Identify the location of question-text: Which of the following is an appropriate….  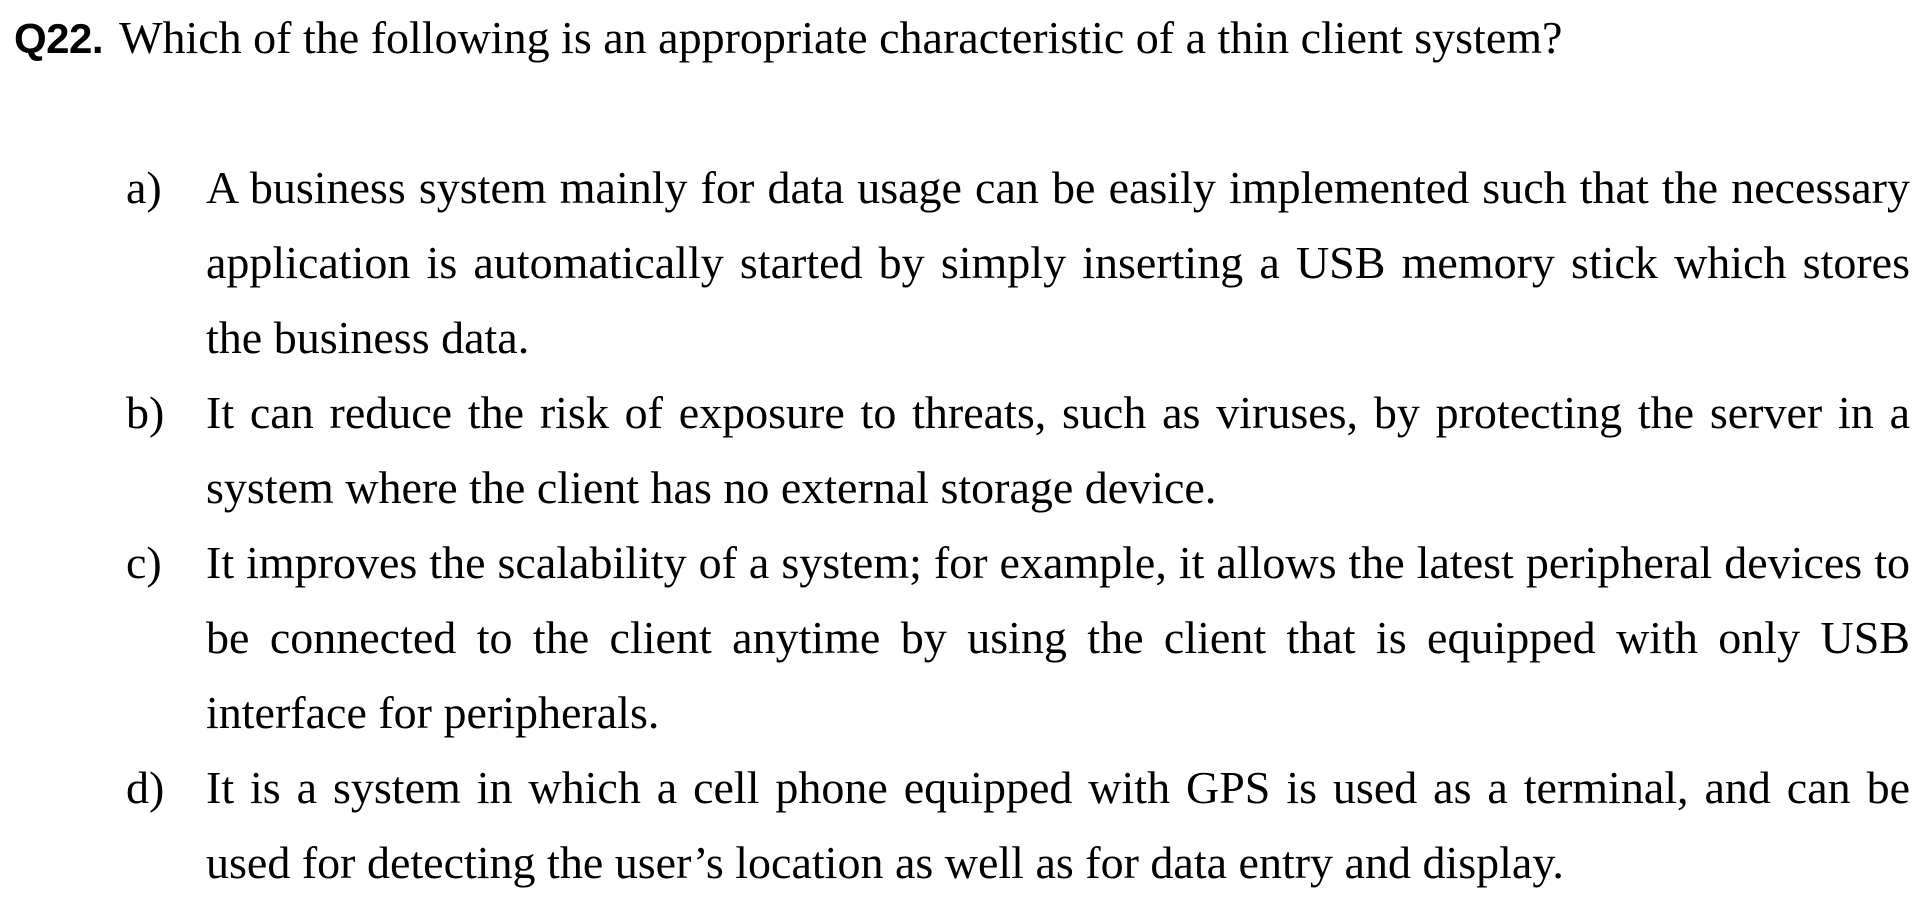
(841, 37).